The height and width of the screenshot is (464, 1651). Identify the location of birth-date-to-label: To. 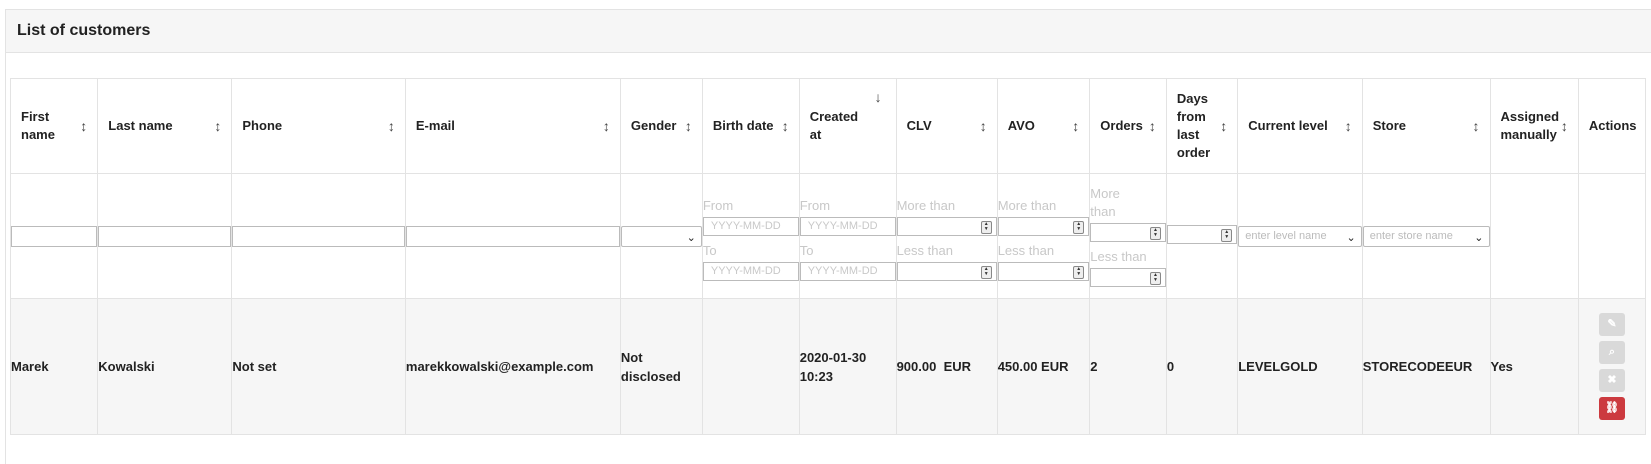
(709, 250).